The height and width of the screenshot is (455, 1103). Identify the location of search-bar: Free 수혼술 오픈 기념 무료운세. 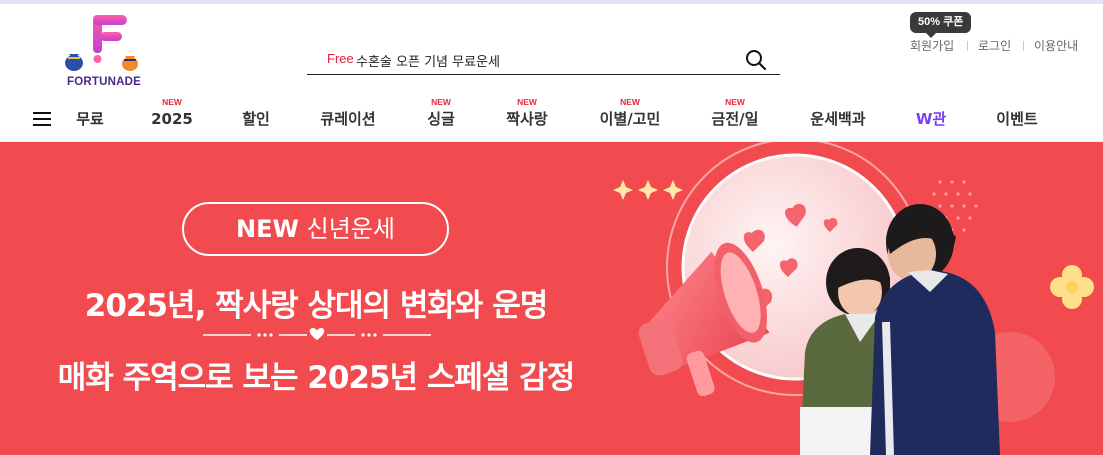
(543, 59).